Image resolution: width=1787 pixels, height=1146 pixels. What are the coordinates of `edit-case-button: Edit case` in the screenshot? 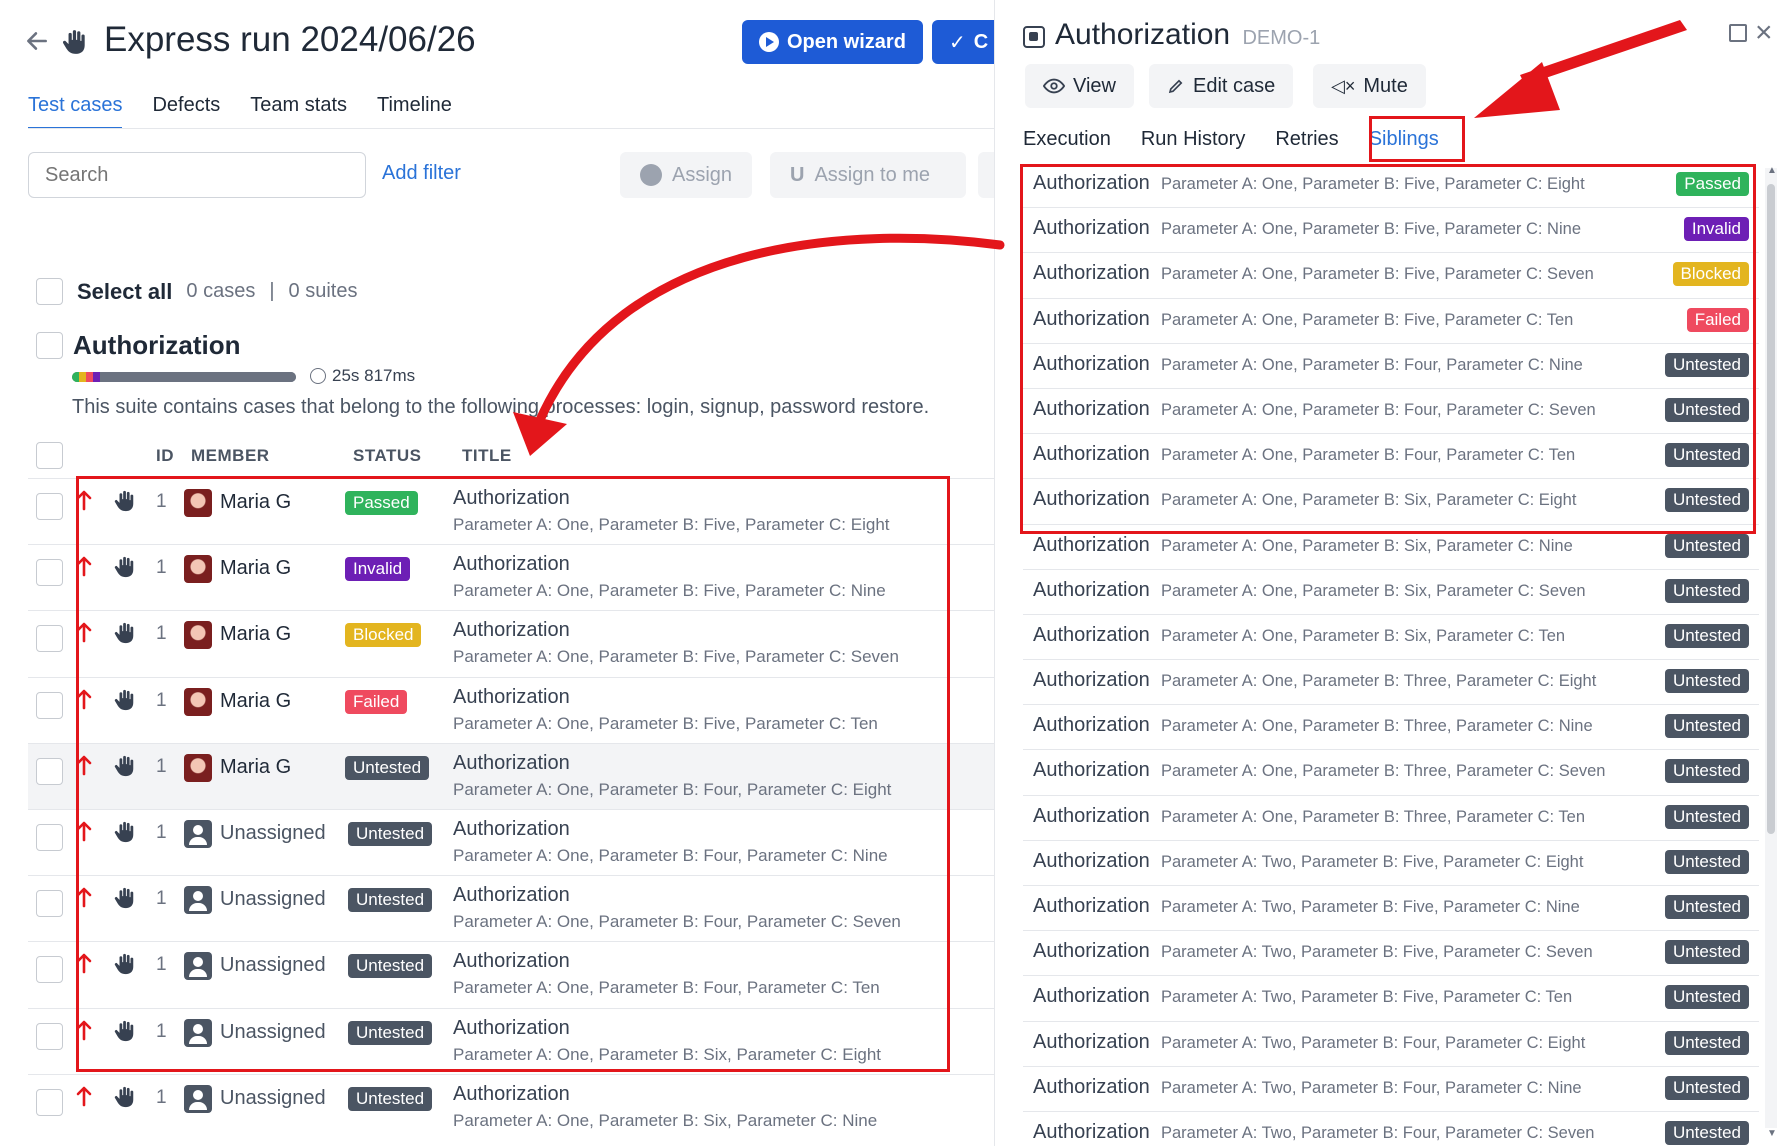 It's located at (1221, 86).